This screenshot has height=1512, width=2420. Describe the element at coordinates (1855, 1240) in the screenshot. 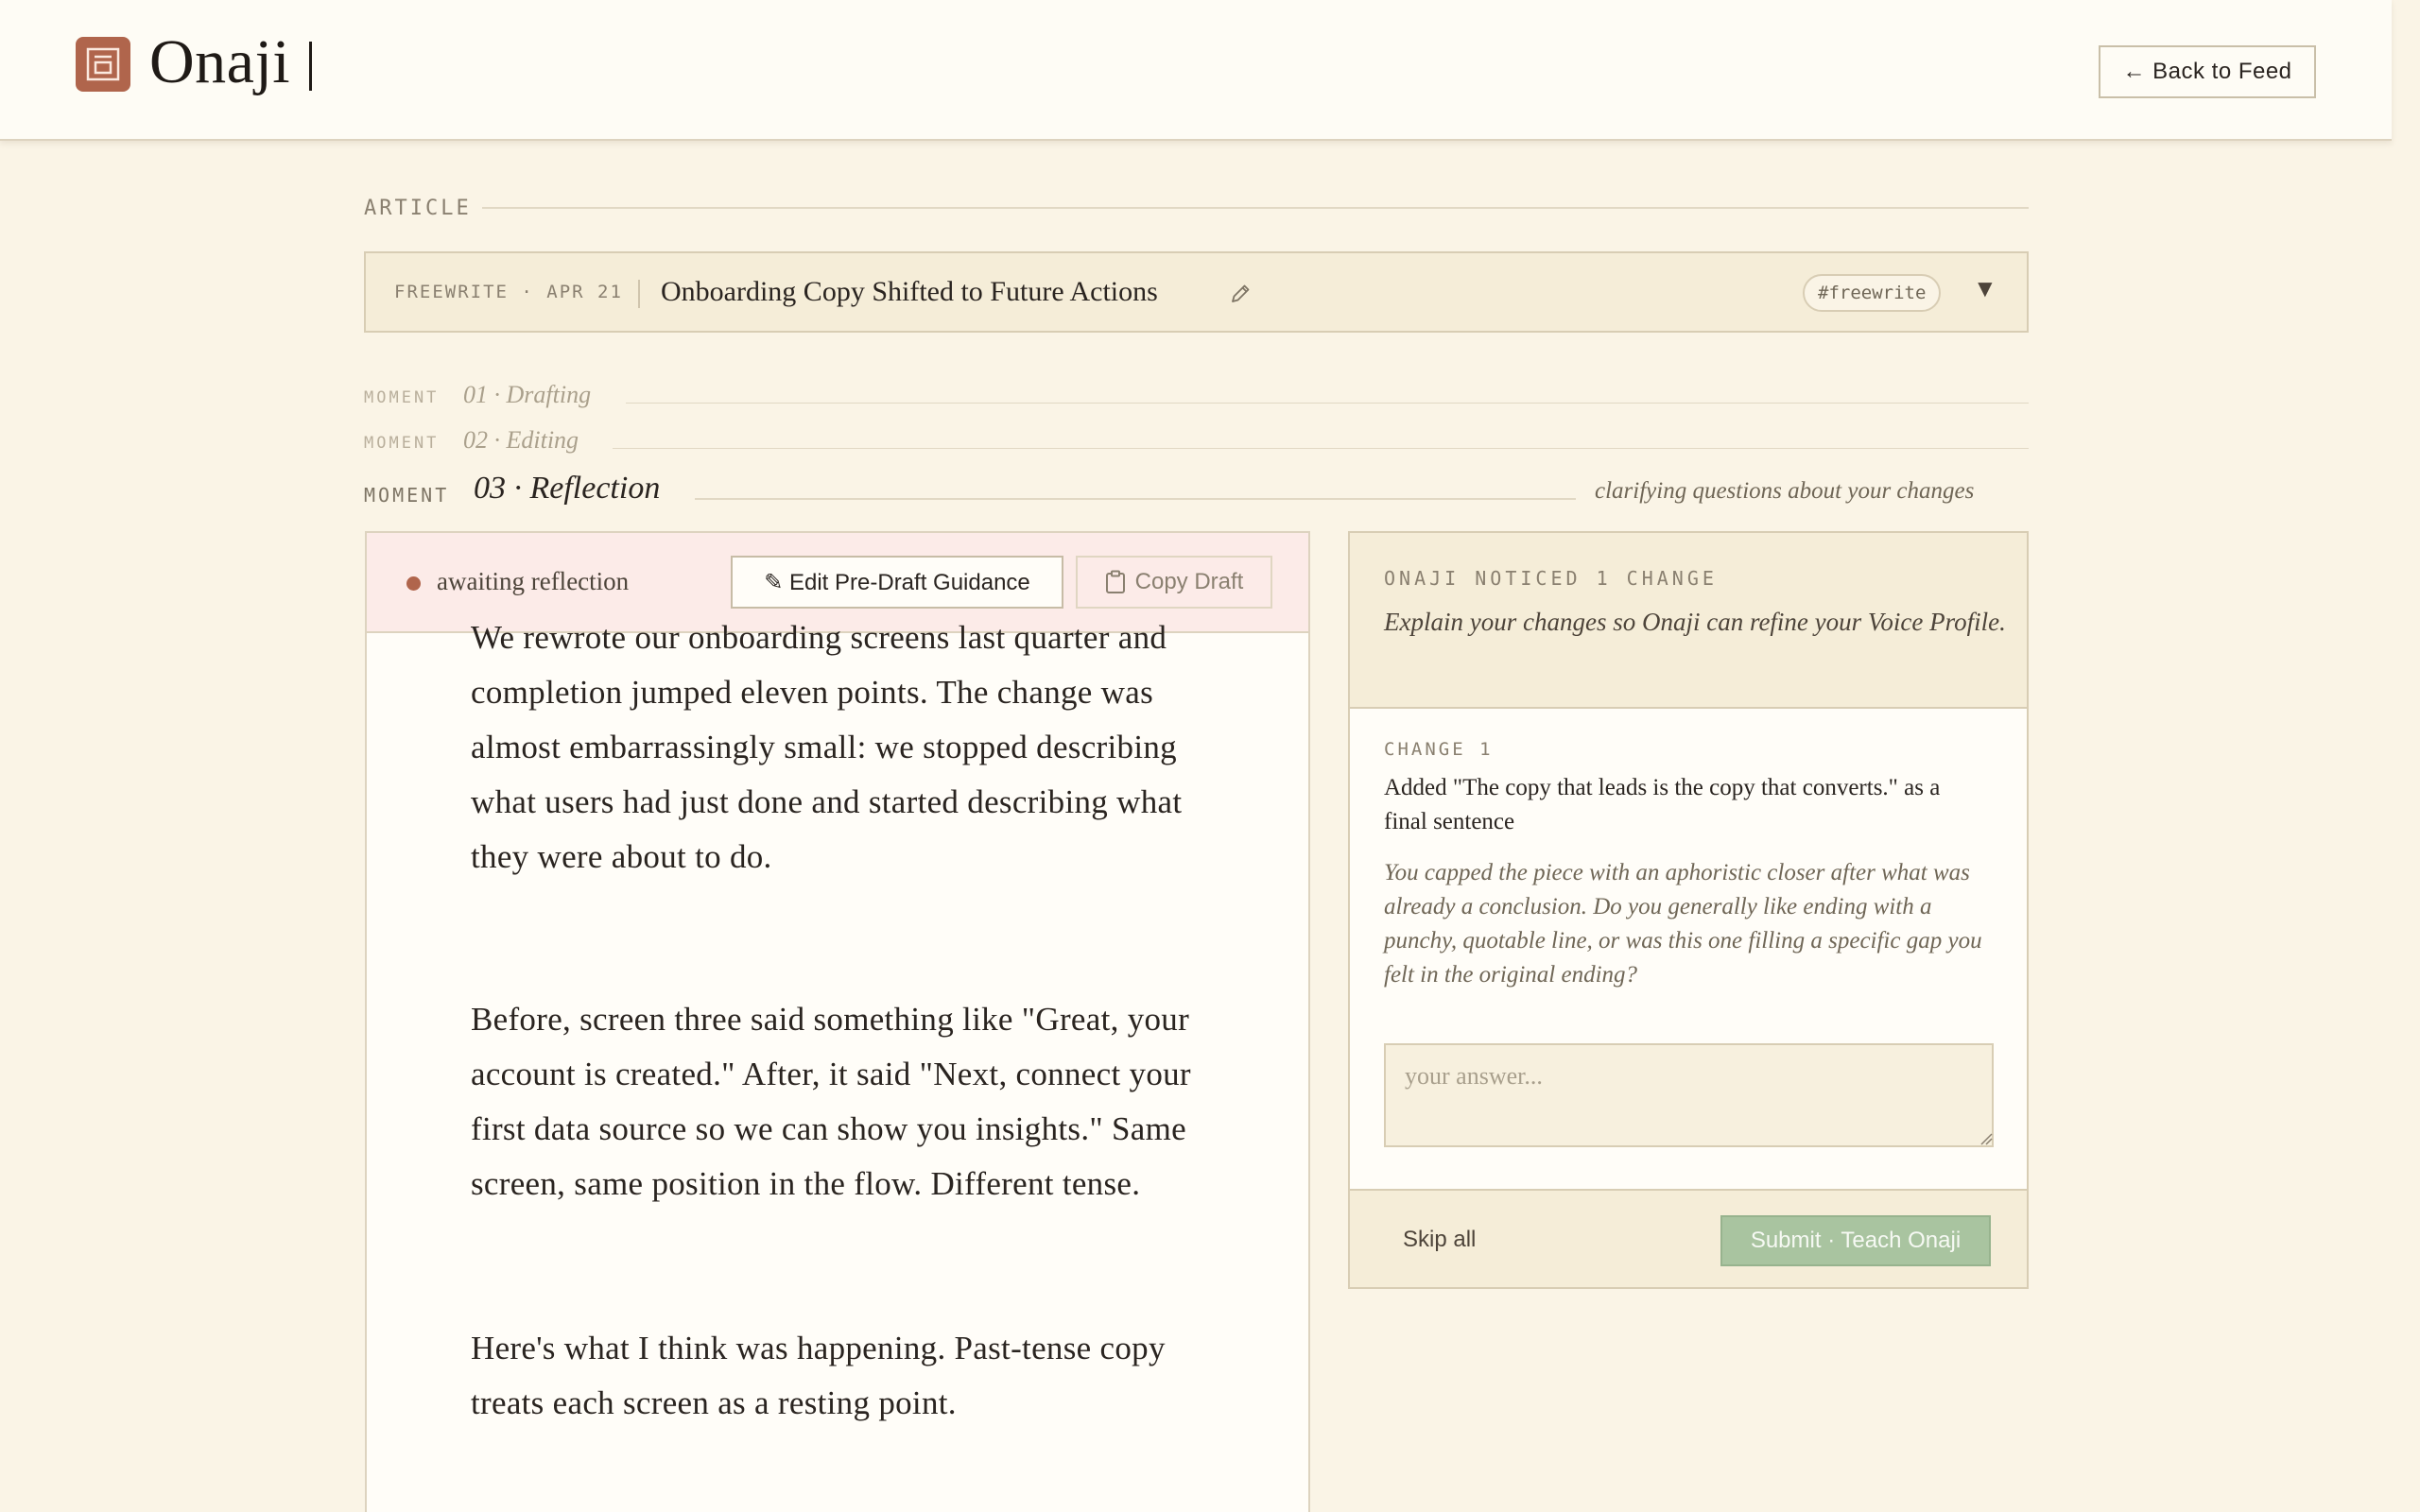

I see `submit-teach-button: Submit · Teach Onaji` at that location.